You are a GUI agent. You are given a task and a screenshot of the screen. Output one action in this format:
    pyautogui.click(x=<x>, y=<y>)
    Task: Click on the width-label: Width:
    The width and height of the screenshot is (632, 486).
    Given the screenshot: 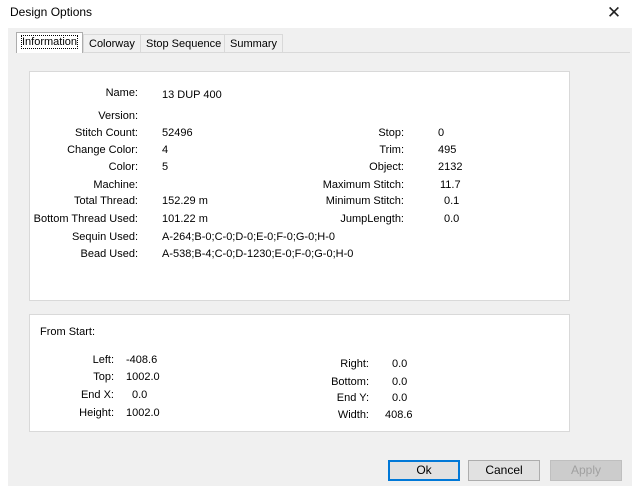 What is the action you would take?
    pyautogui.click(x=353, y=415)
    